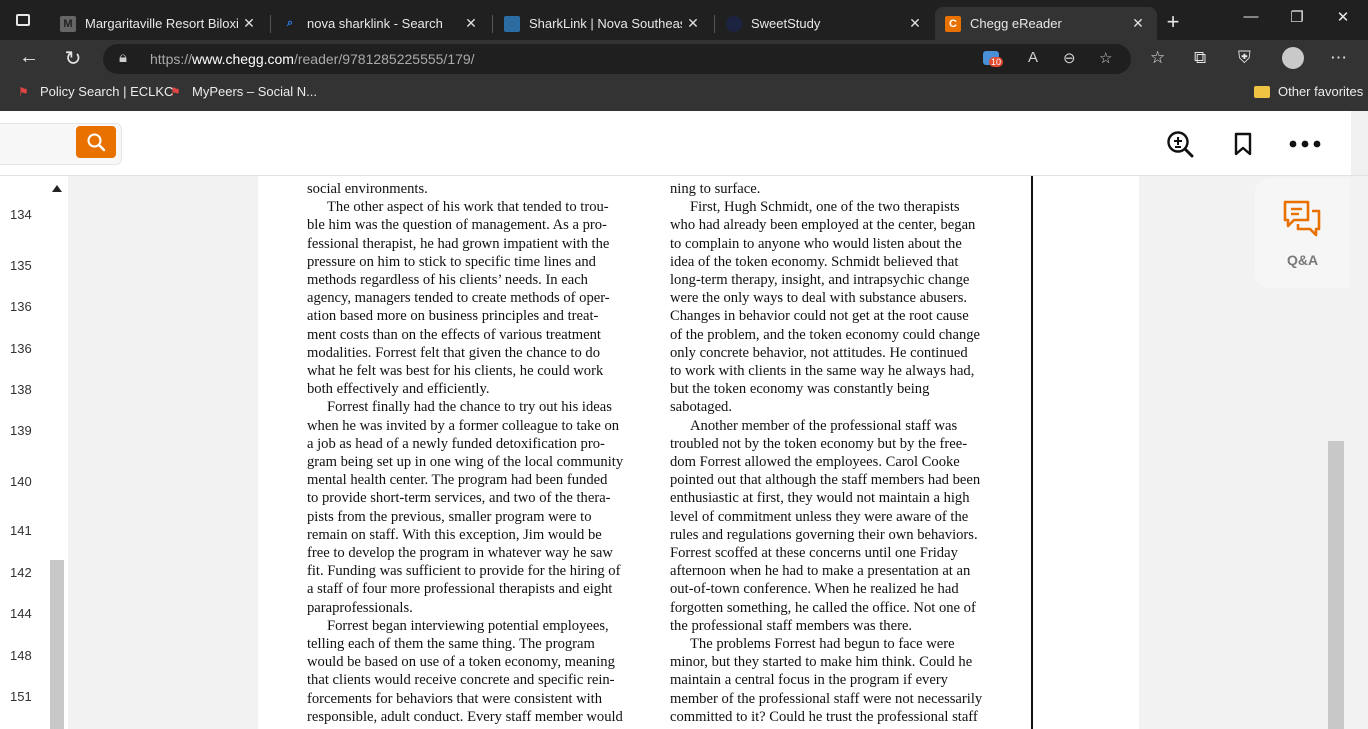  I want to click on page-number-item: 135, so click(21, 265).